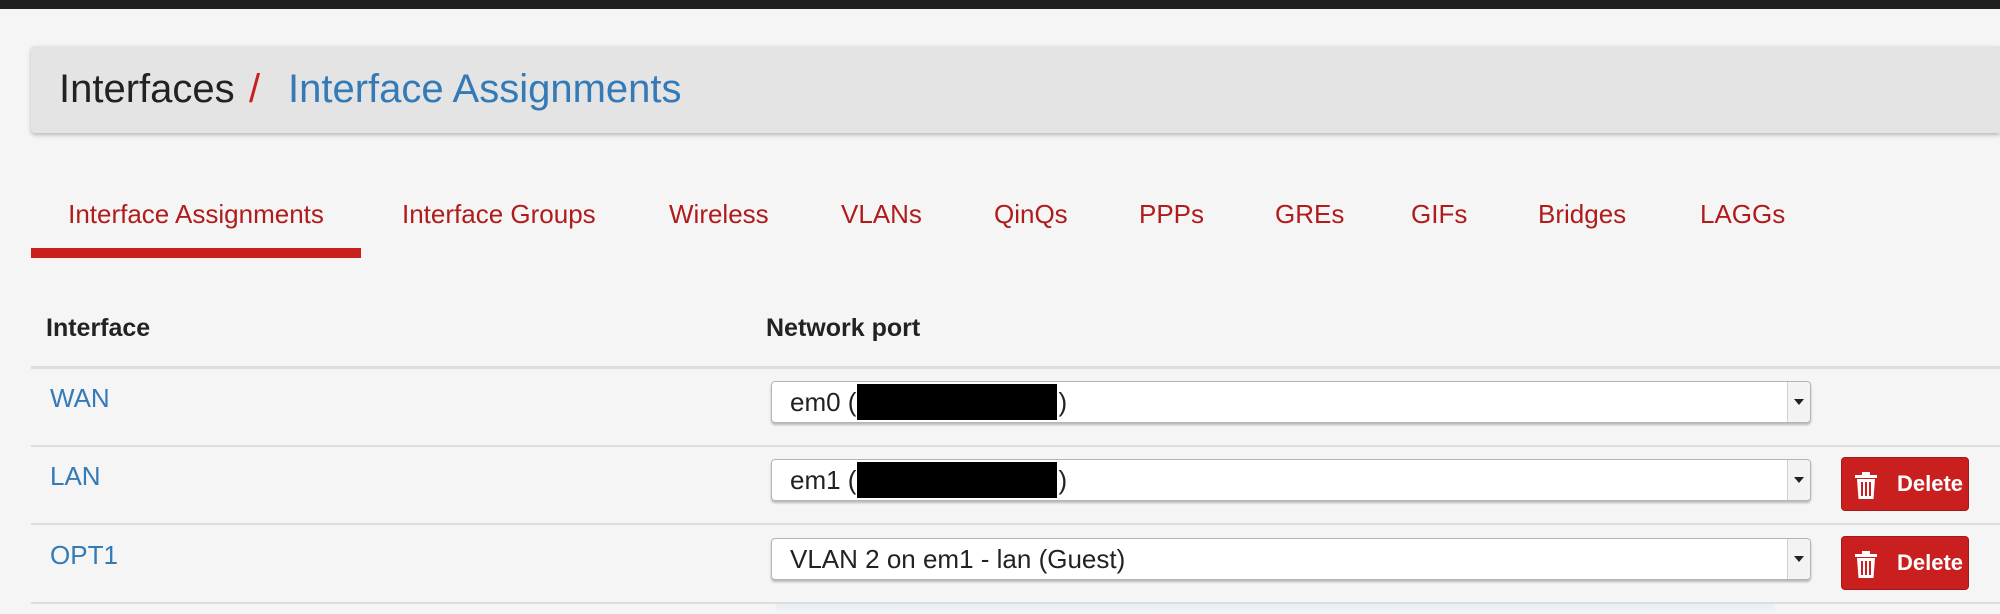 The image size is (2000, 614). I want to click on column-header-interface: Interface, so click(98, 328).